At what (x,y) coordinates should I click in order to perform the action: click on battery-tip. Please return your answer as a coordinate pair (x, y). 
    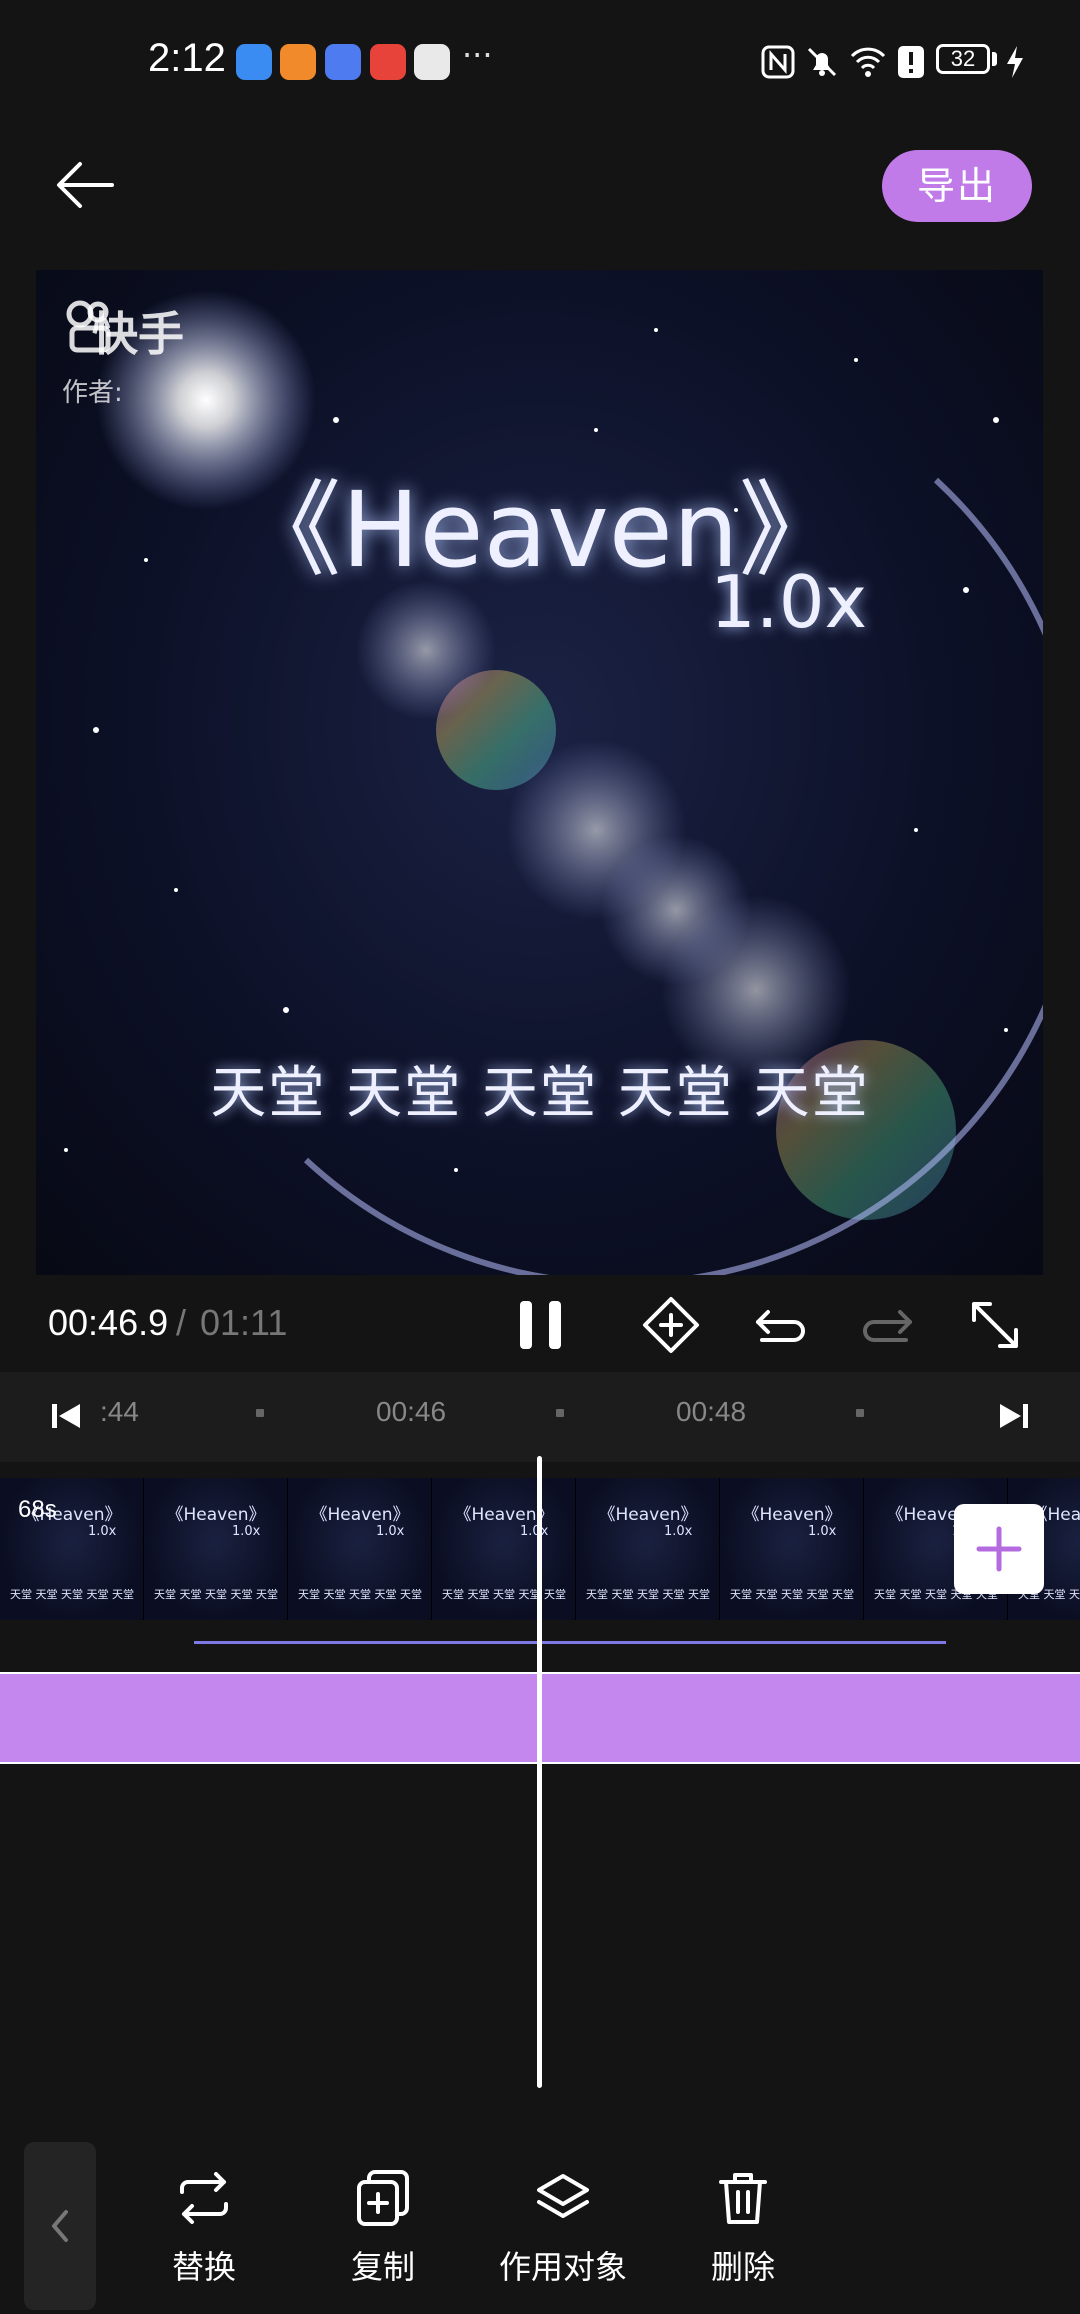
    Looking at the image, I should click on (994, 59).